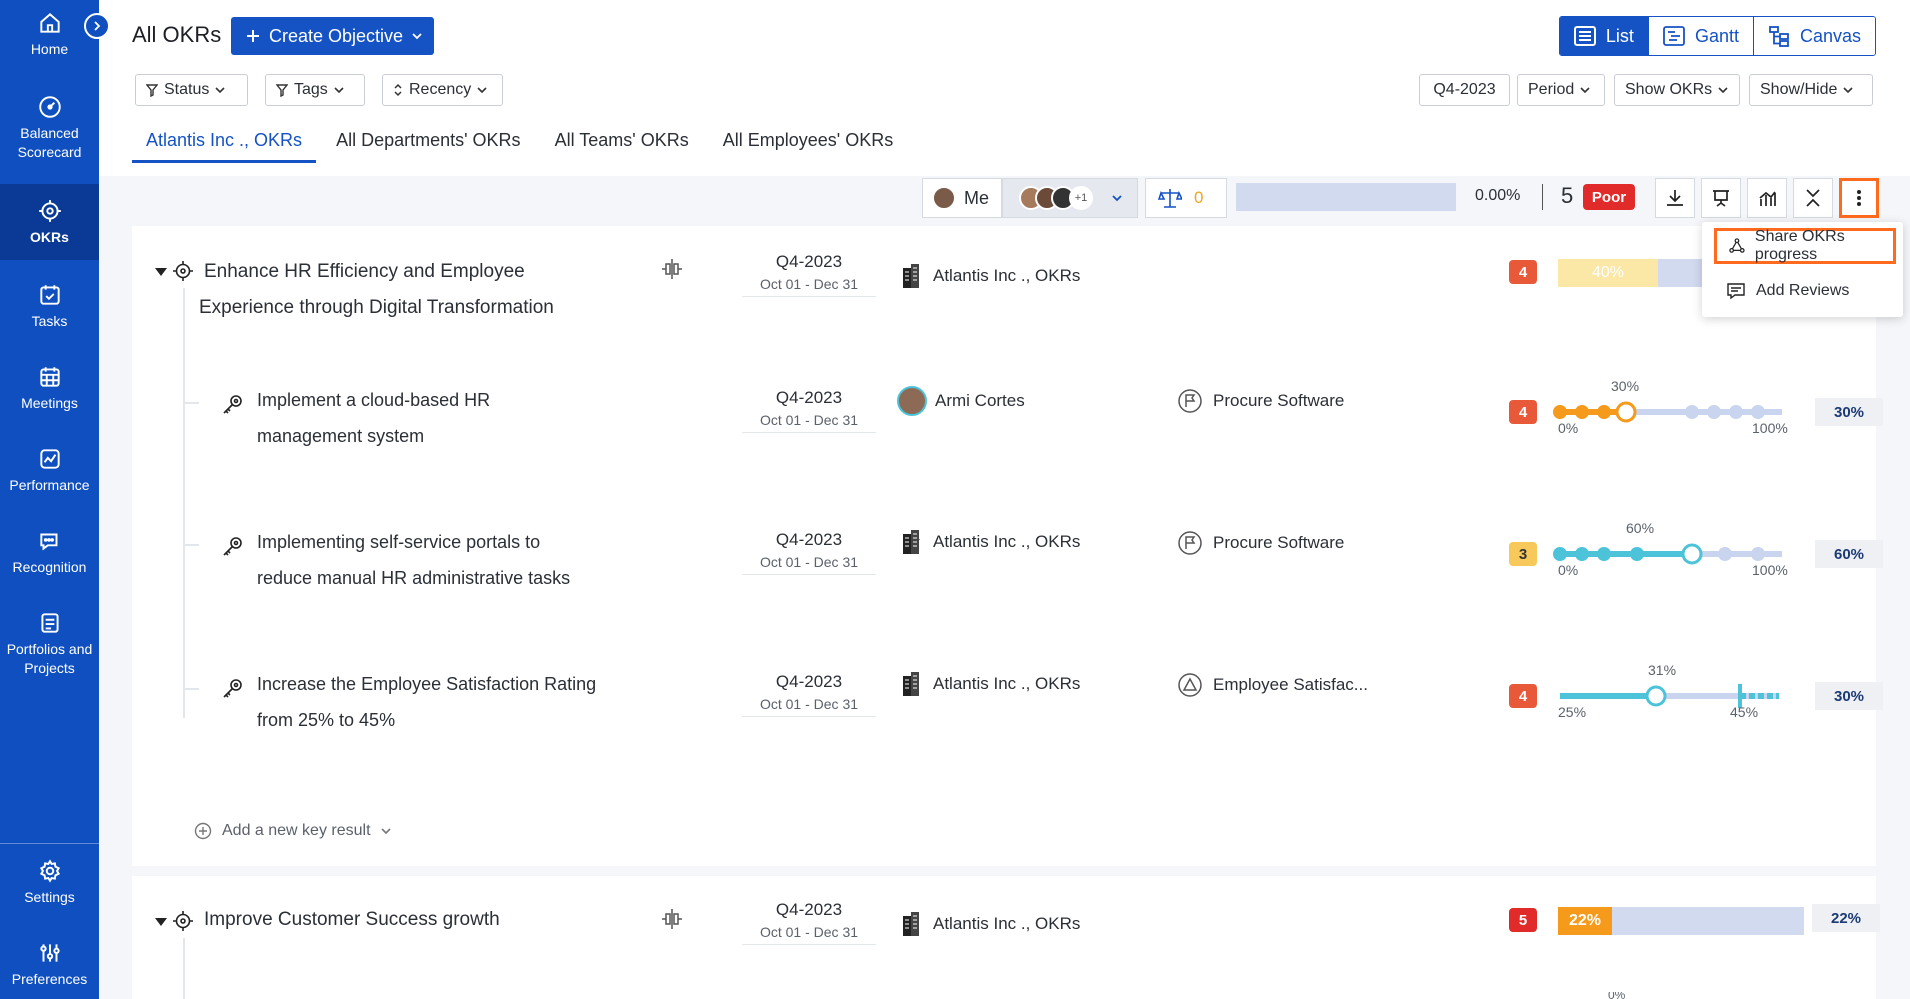 Image resolution: width=1910 pixels, height=999 pixels. What do you see at coordinates (326, 720) in the screenshot?
I see `key-result-title-line2: from 25% to 45%` at bounding box center [326, 720].